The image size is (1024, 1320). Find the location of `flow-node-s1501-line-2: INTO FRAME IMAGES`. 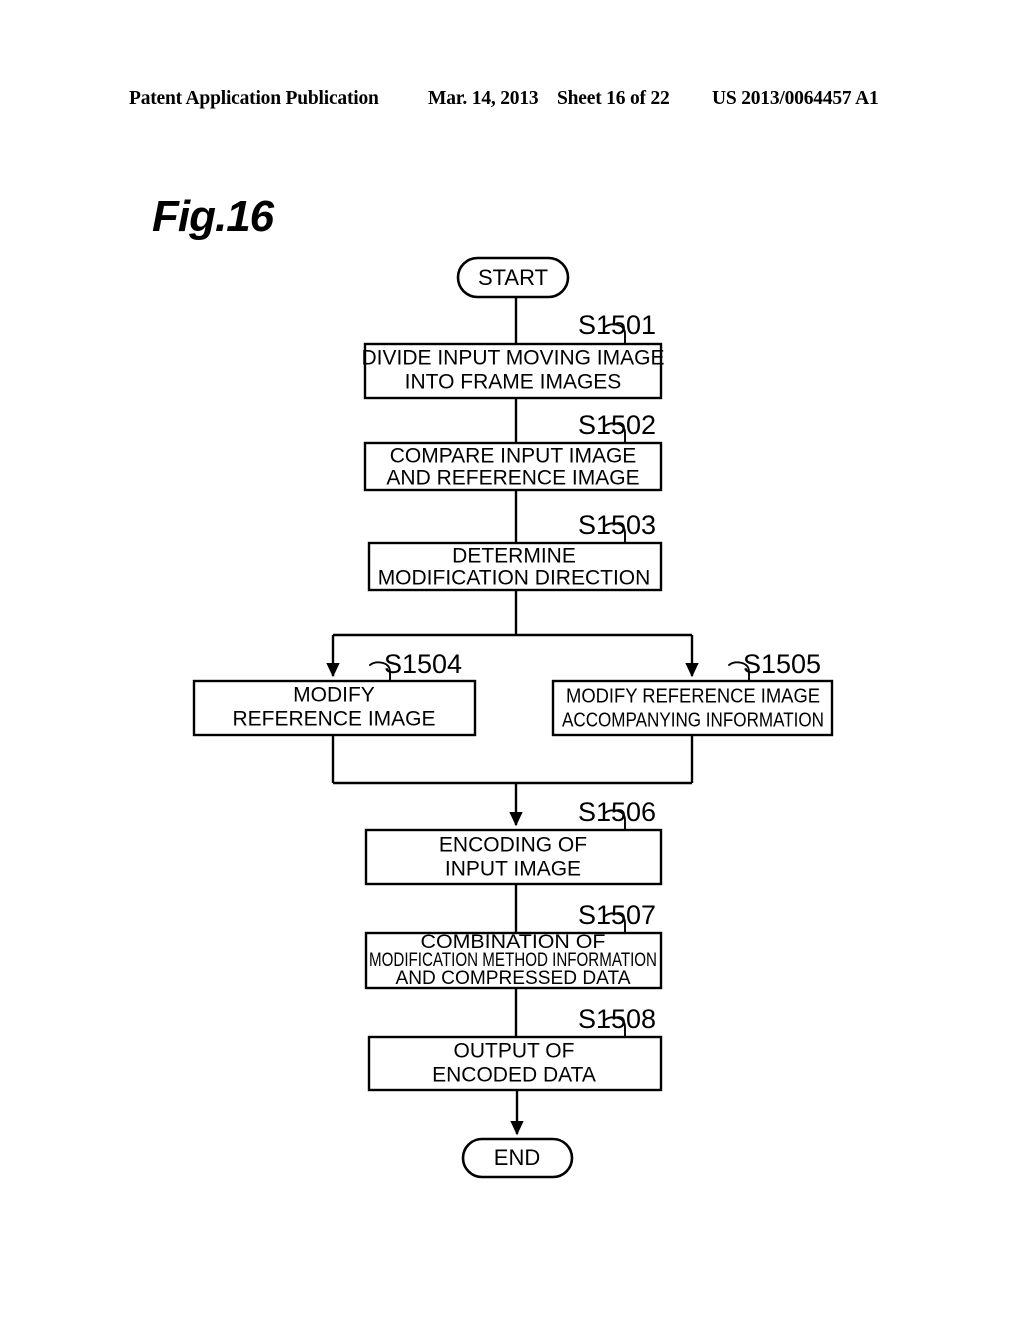

flow-node-s1501-line-2: INTO FRAME IMAGES is located at coordinates (513, 382).